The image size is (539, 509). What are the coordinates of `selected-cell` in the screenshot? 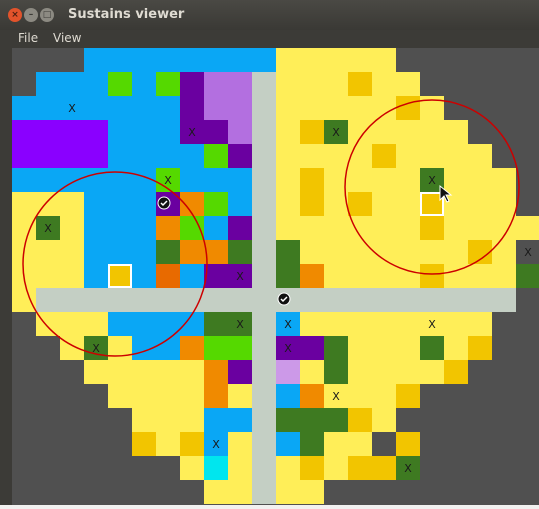 It's located at (120, 276).